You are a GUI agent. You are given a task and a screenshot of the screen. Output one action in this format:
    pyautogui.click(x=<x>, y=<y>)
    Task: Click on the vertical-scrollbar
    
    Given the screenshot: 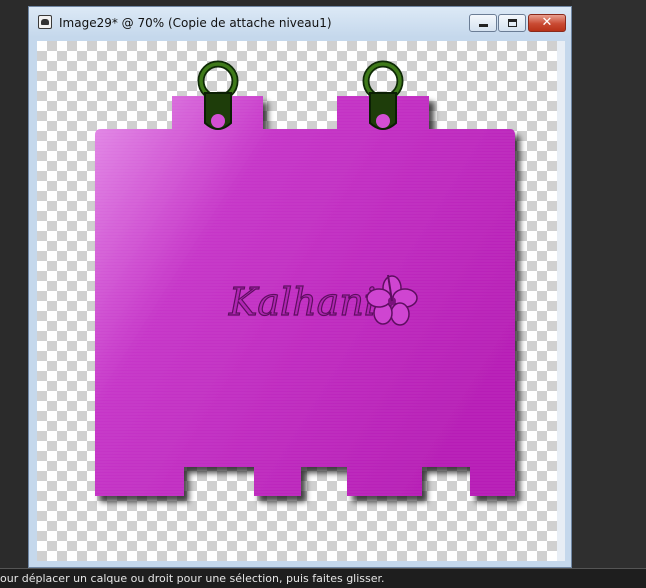 What is the action you would take?
    pyautogui.click(x=561, y=301)
    